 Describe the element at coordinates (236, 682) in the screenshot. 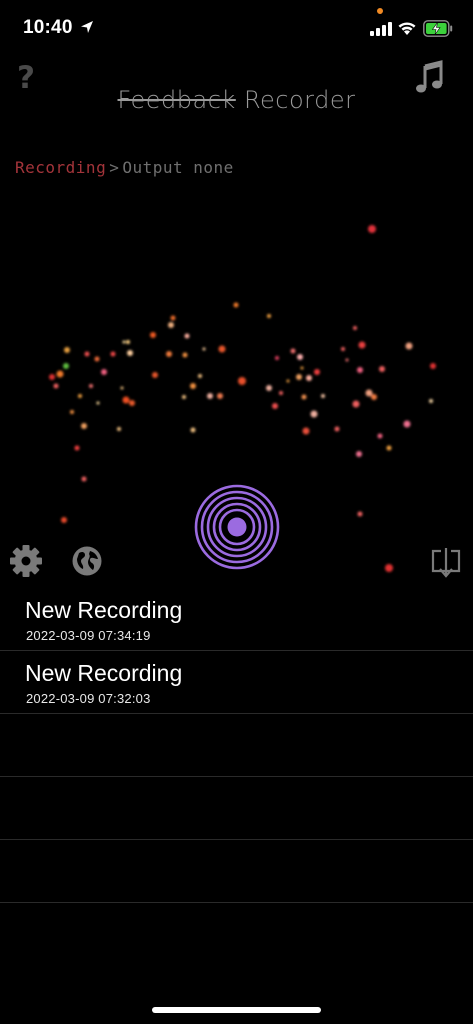

I see `list-item: New Recording 2022-03-09 07:32:03` at that location.